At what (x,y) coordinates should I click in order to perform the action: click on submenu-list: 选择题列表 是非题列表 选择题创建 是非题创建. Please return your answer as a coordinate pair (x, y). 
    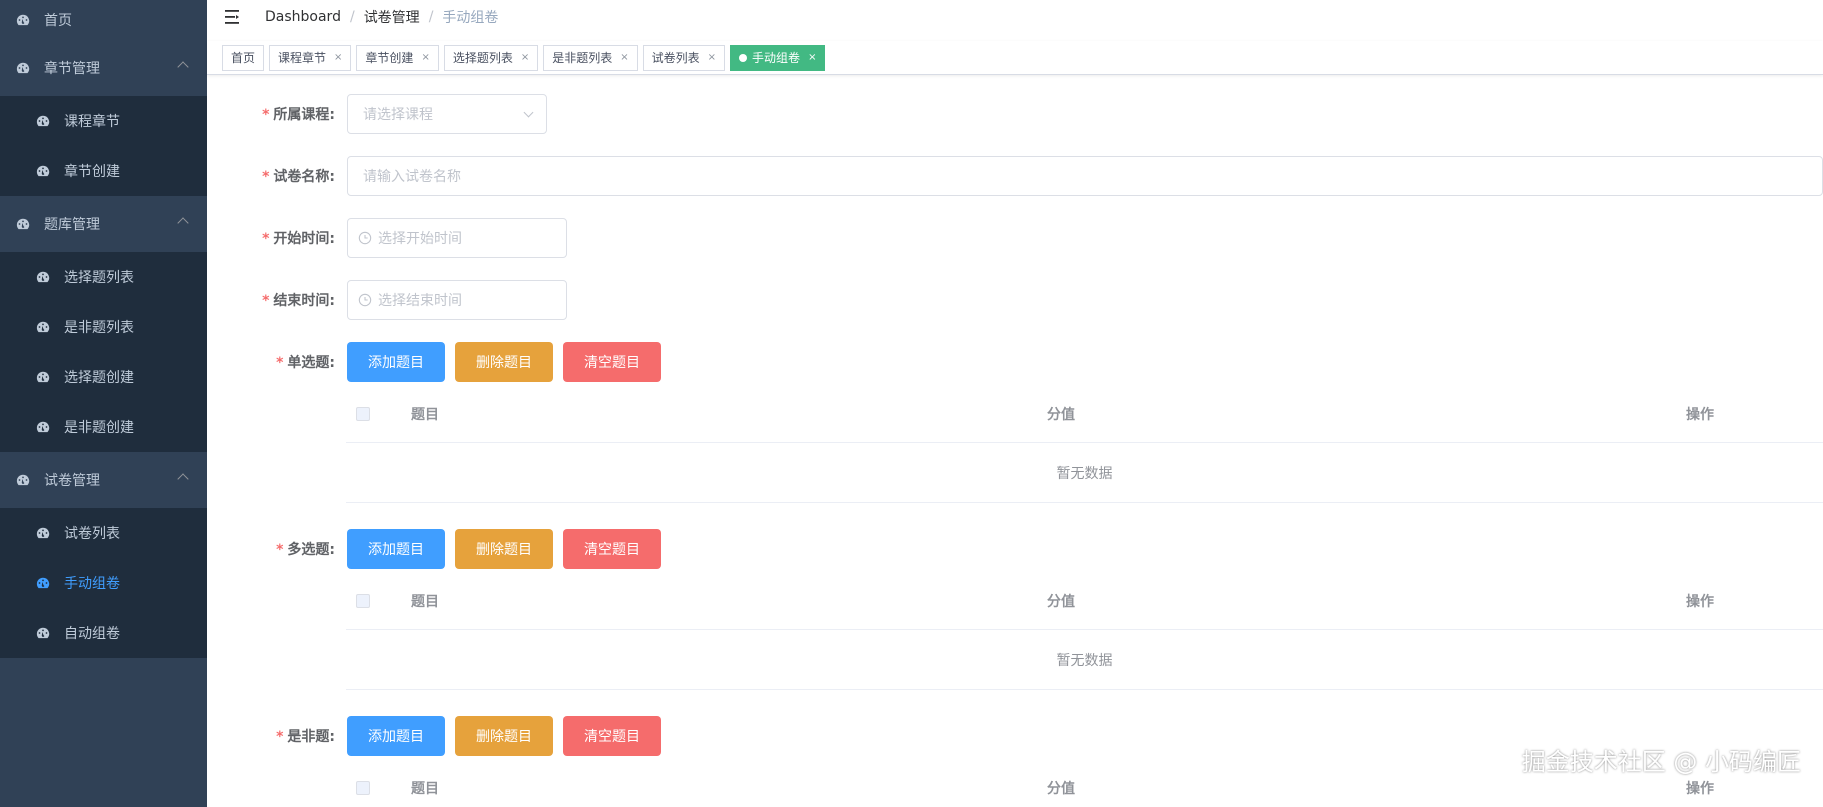
    Looking at the image, I should click on (103, 352).